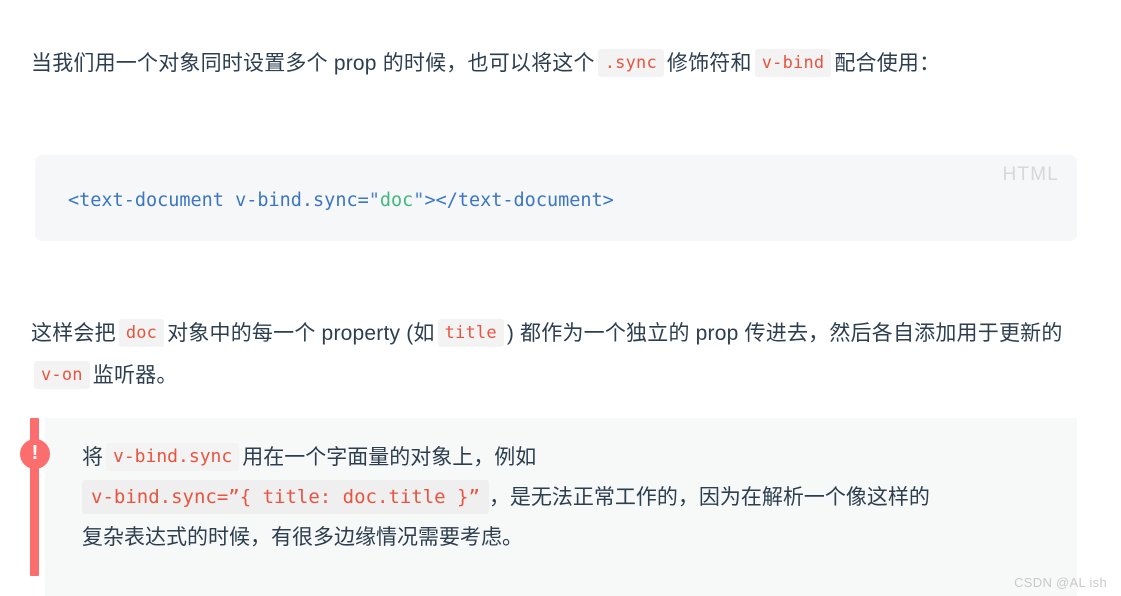 This screenshot has width=1121, height=596. What do you see at coordinates (173, 457) in the screenshot?
I see `inline-code-v-bind-sync: v-bind.sync` at bounding box center [173, 457].